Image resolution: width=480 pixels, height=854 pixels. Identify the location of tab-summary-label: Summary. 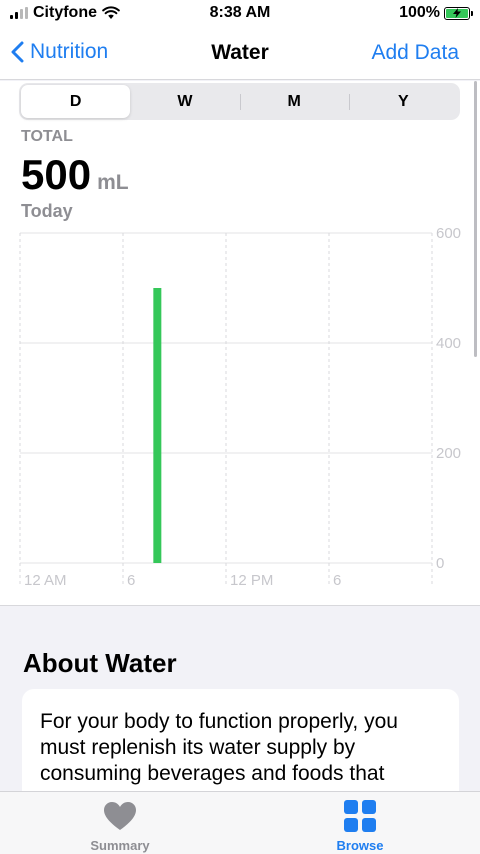
(120, 845).